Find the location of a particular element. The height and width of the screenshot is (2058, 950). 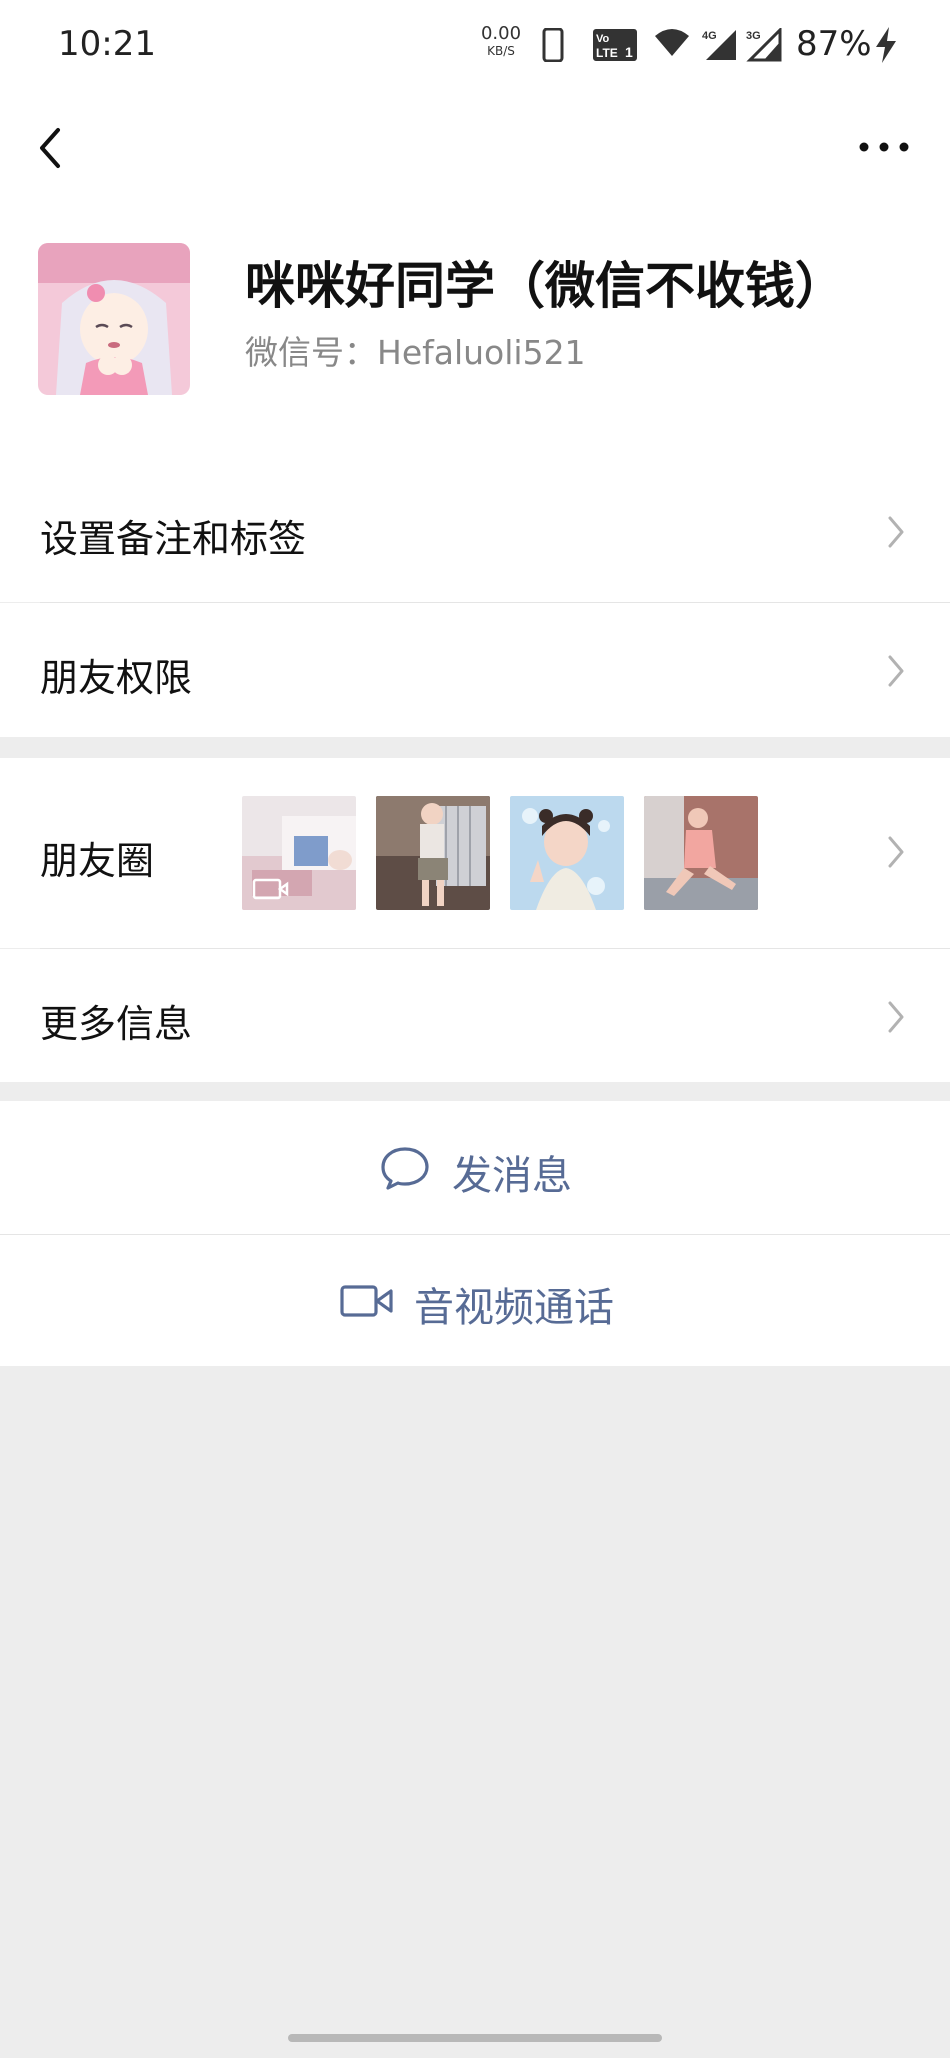

contact-nickname: 咪咪好同学（微信不收钱） is located at coordinates (545, 286).